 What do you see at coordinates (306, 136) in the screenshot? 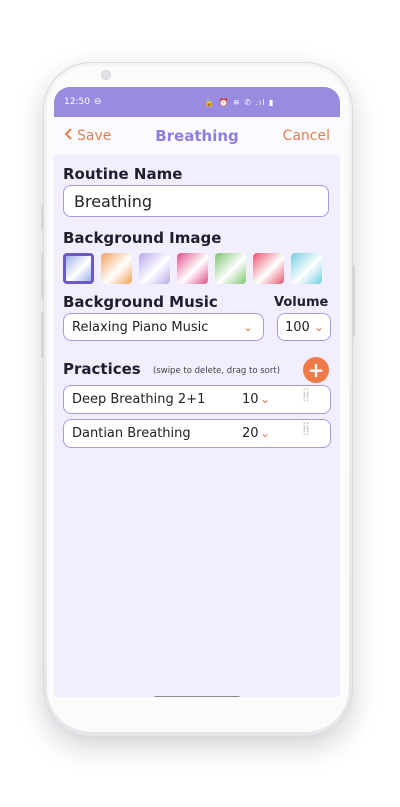
I see `cancel-button: Cancel` at bounding box center [306, 136].